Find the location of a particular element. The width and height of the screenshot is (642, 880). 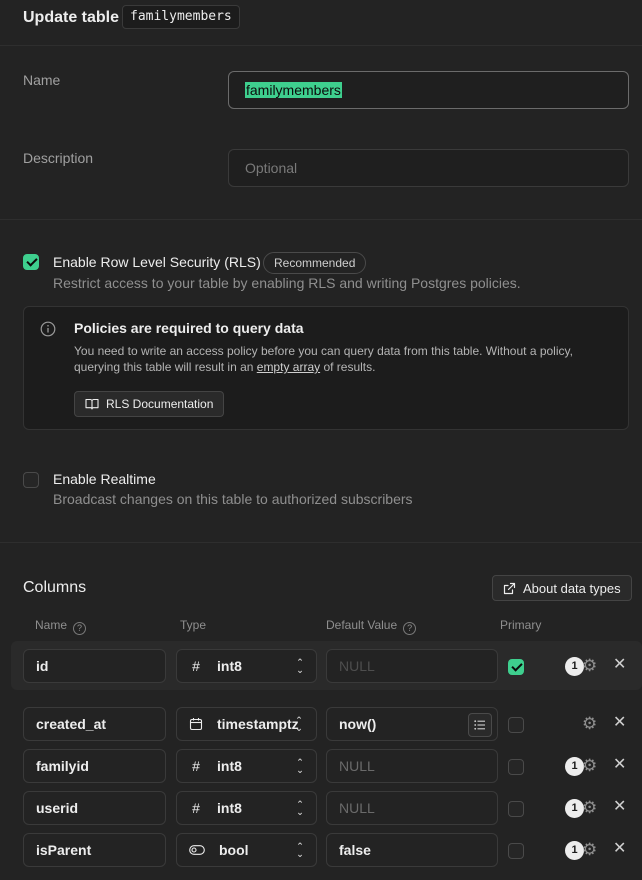

callout-title: Policies are required to query data is located at coordinates (189, 328).